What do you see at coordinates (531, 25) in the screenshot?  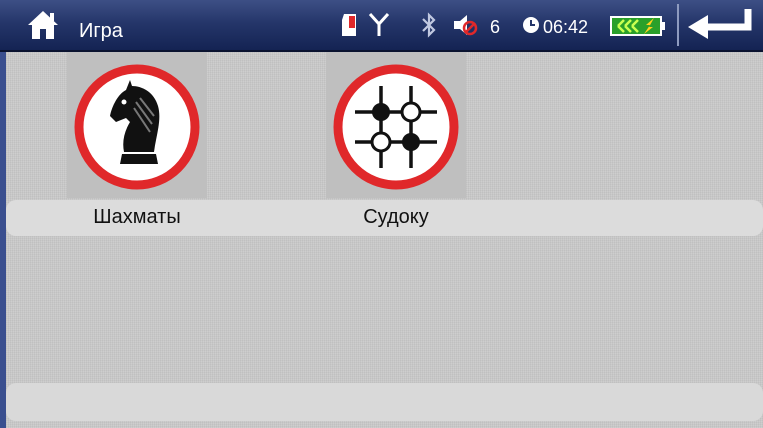 I see `clock-icon` at bounding box center [531, 25].